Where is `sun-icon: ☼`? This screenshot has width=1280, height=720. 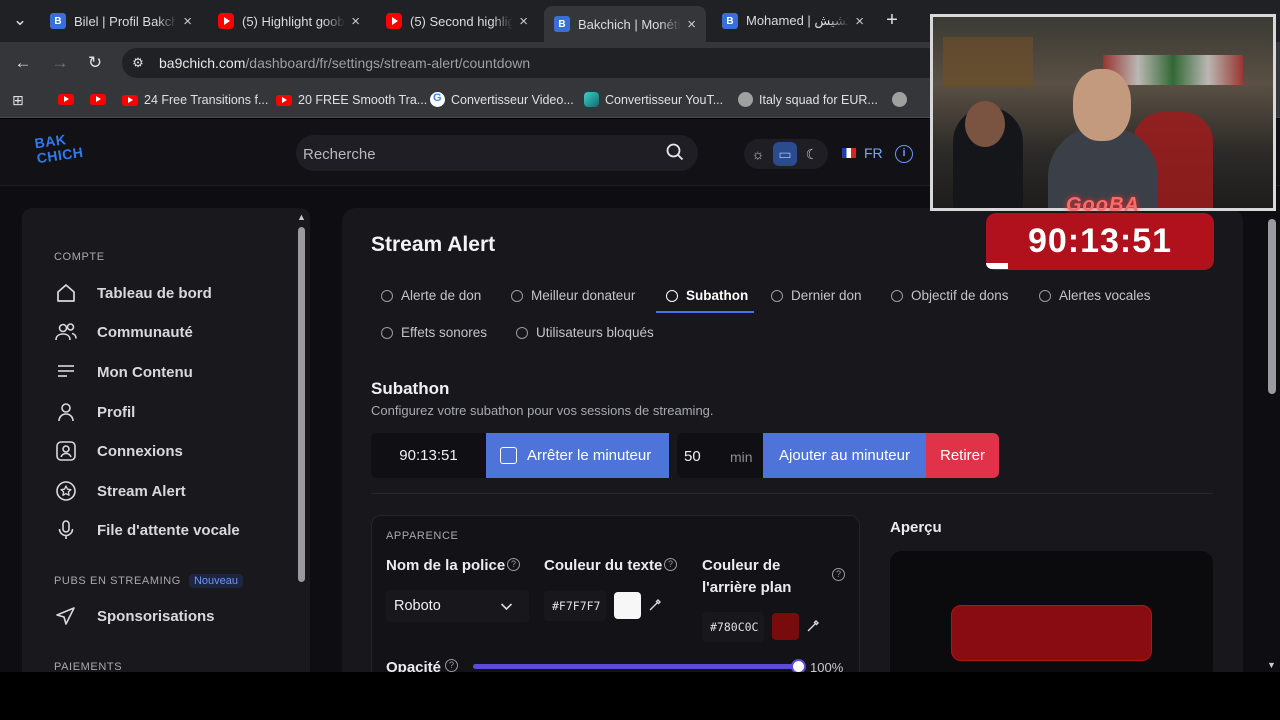
sun-icon: ☼ is located at coordinates (758, 154).